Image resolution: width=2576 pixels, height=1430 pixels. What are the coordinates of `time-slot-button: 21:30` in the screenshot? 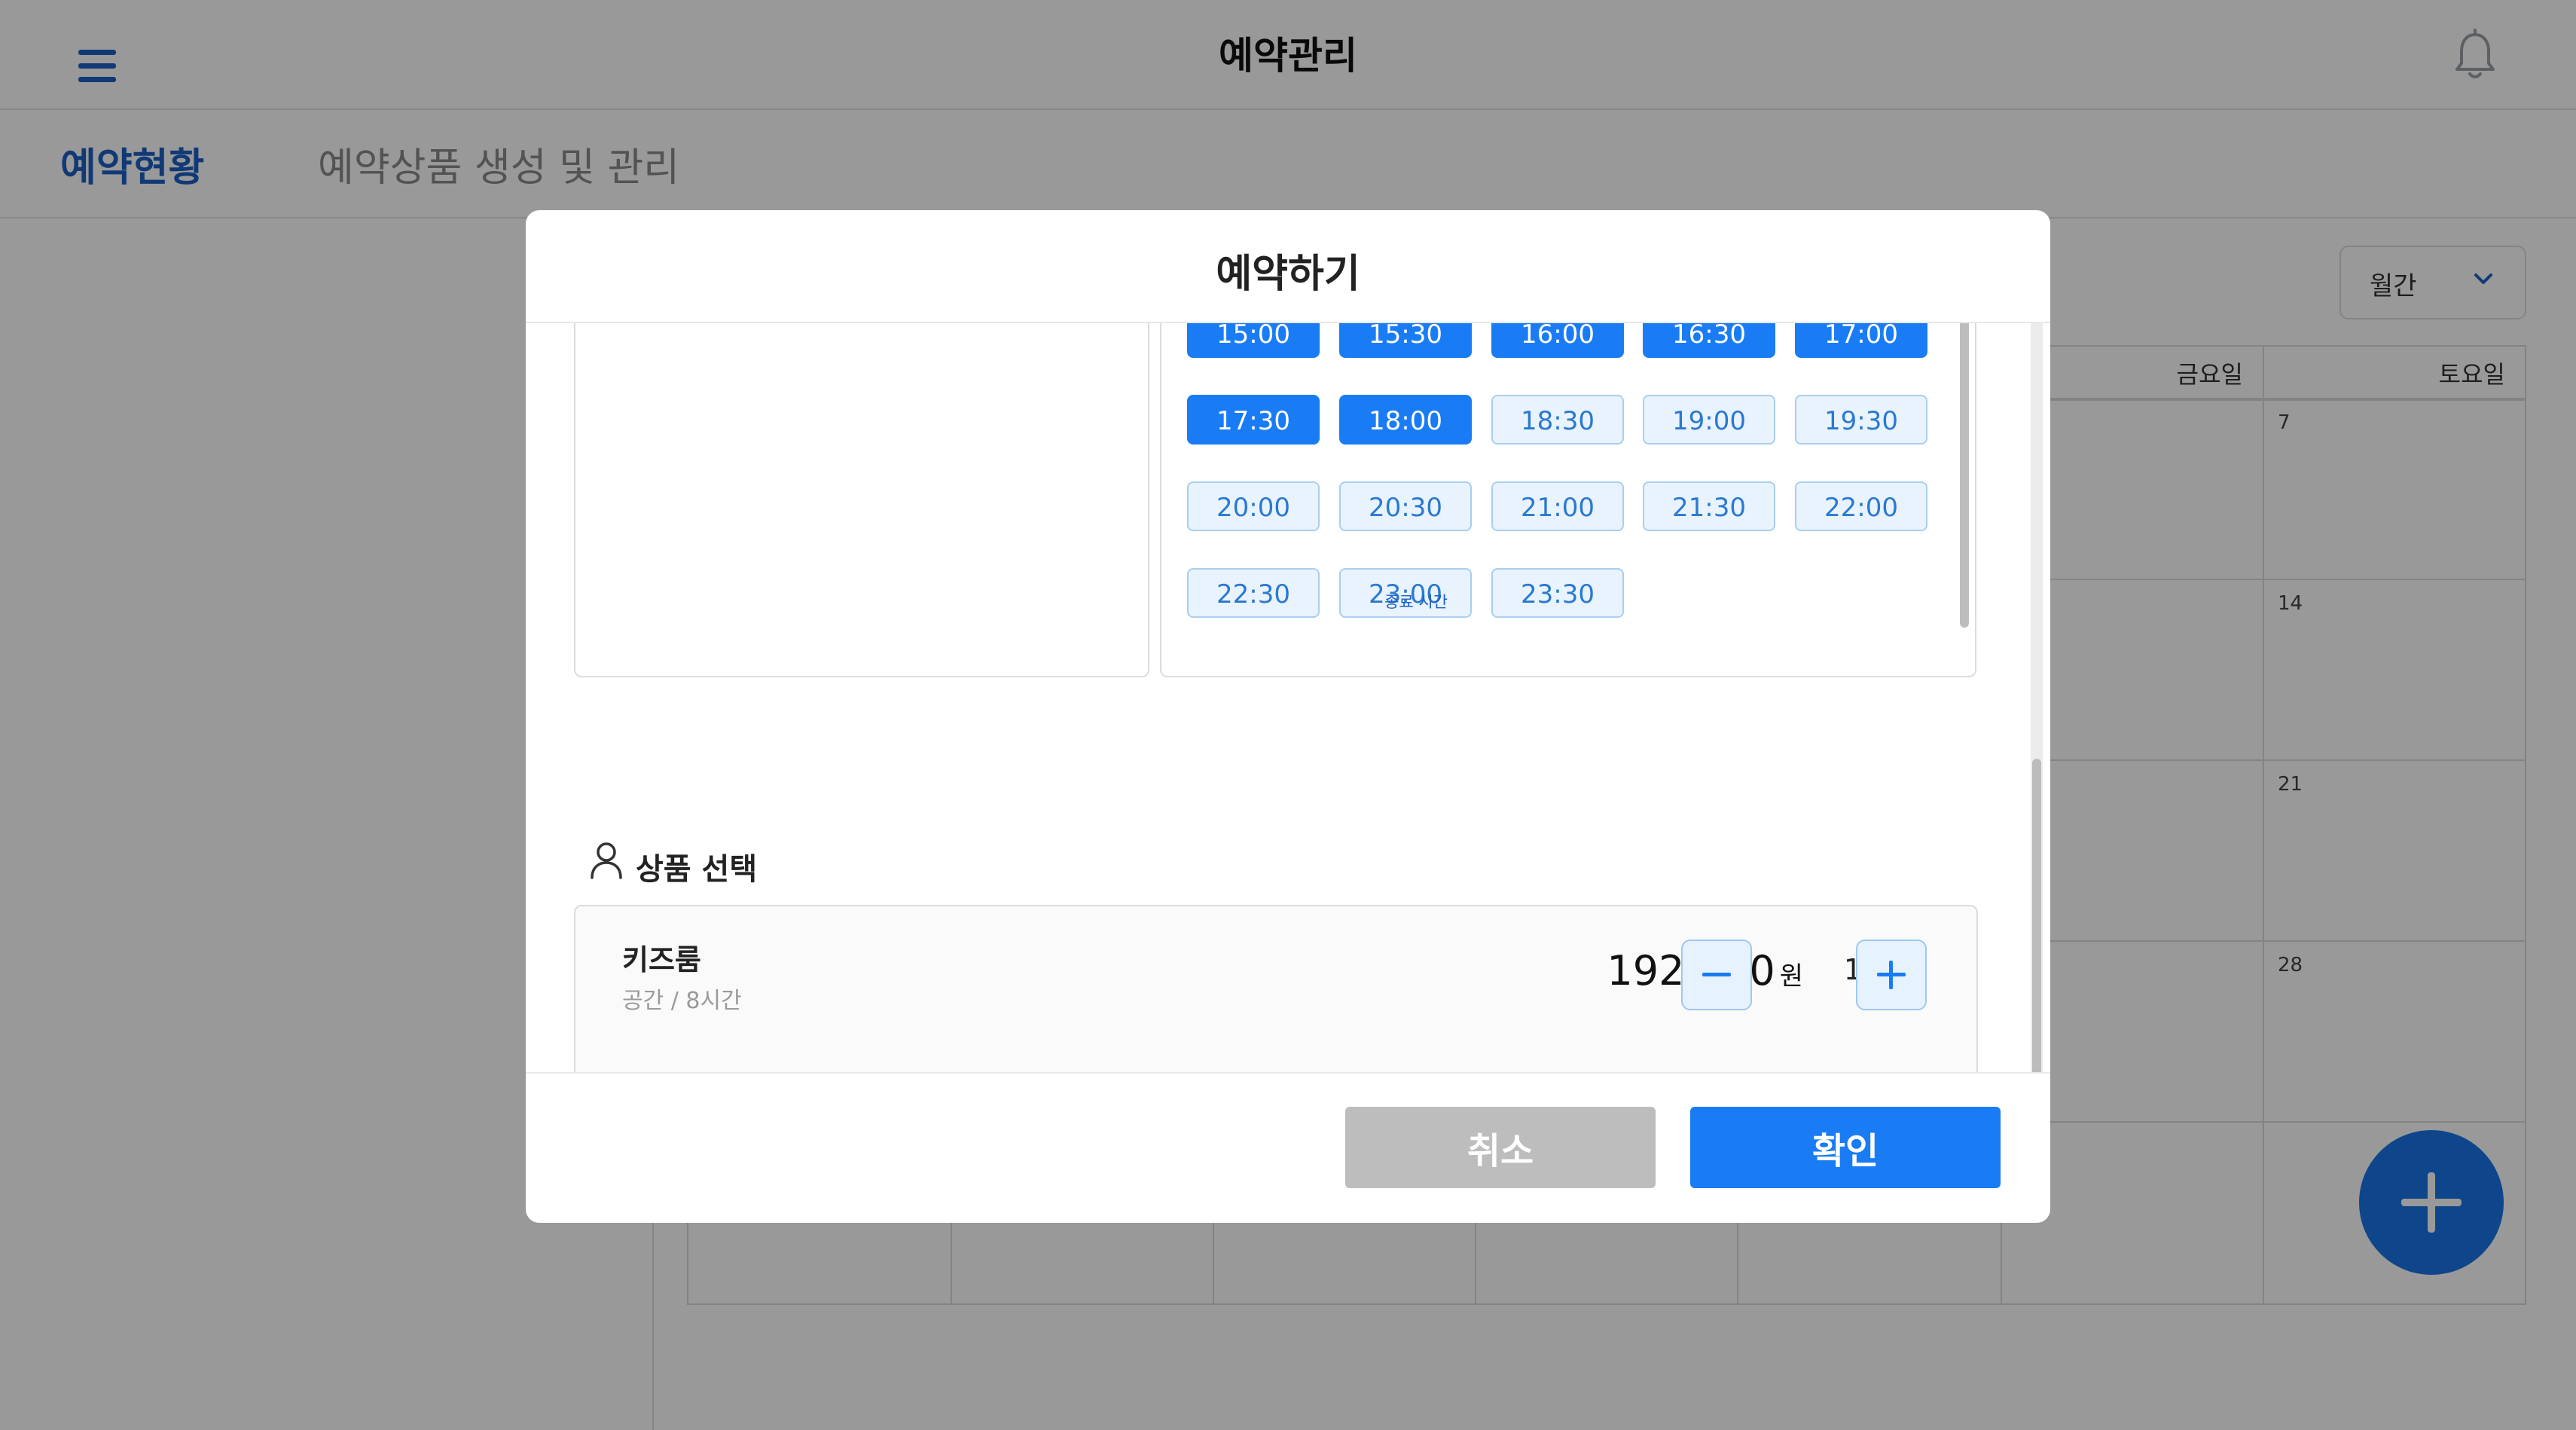 It's located at (1709, 506).